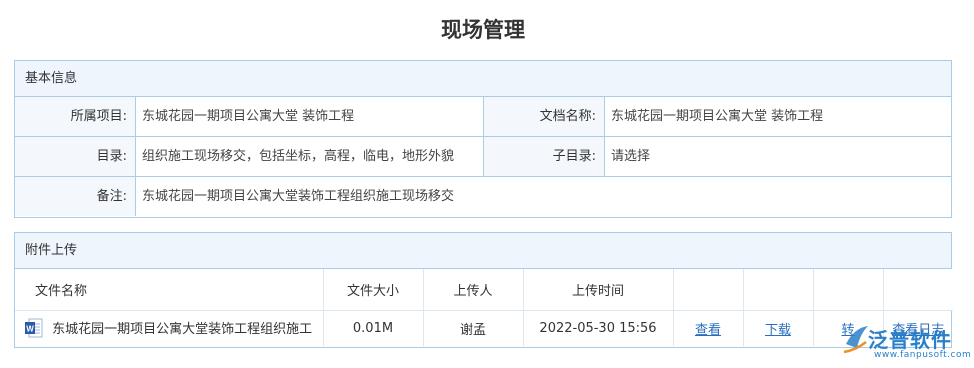  What do you see at coordinates (373, 328) in the screenshot?
I see `file-size: 0.01M` at bounding box center [373, 328].